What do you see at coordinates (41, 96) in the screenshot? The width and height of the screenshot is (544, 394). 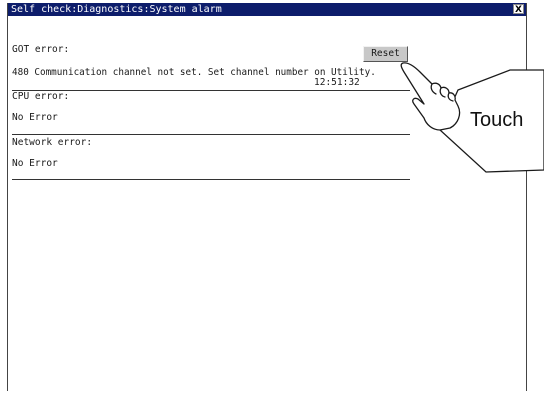 I see `cpu-error-label: CPU error:` at bounding box center [41, 96].